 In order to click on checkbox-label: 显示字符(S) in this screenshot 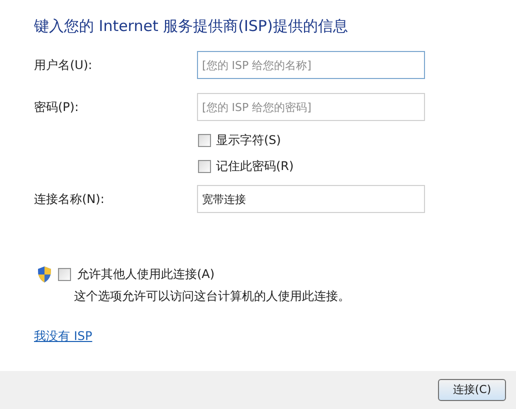, I will do `click(248, 140)`.